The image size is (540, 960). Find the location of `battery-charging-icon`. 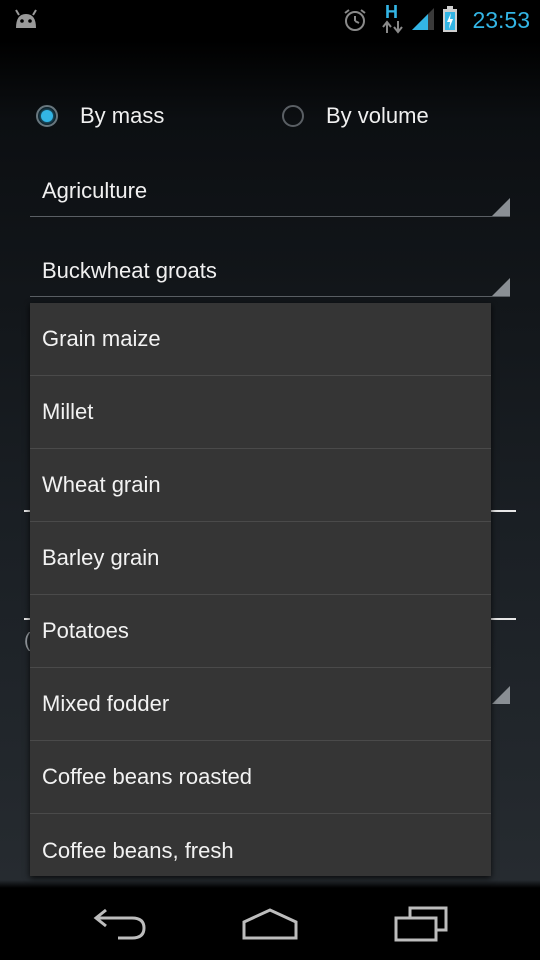

battery-charging-icon is located at coordinates (450, 21).